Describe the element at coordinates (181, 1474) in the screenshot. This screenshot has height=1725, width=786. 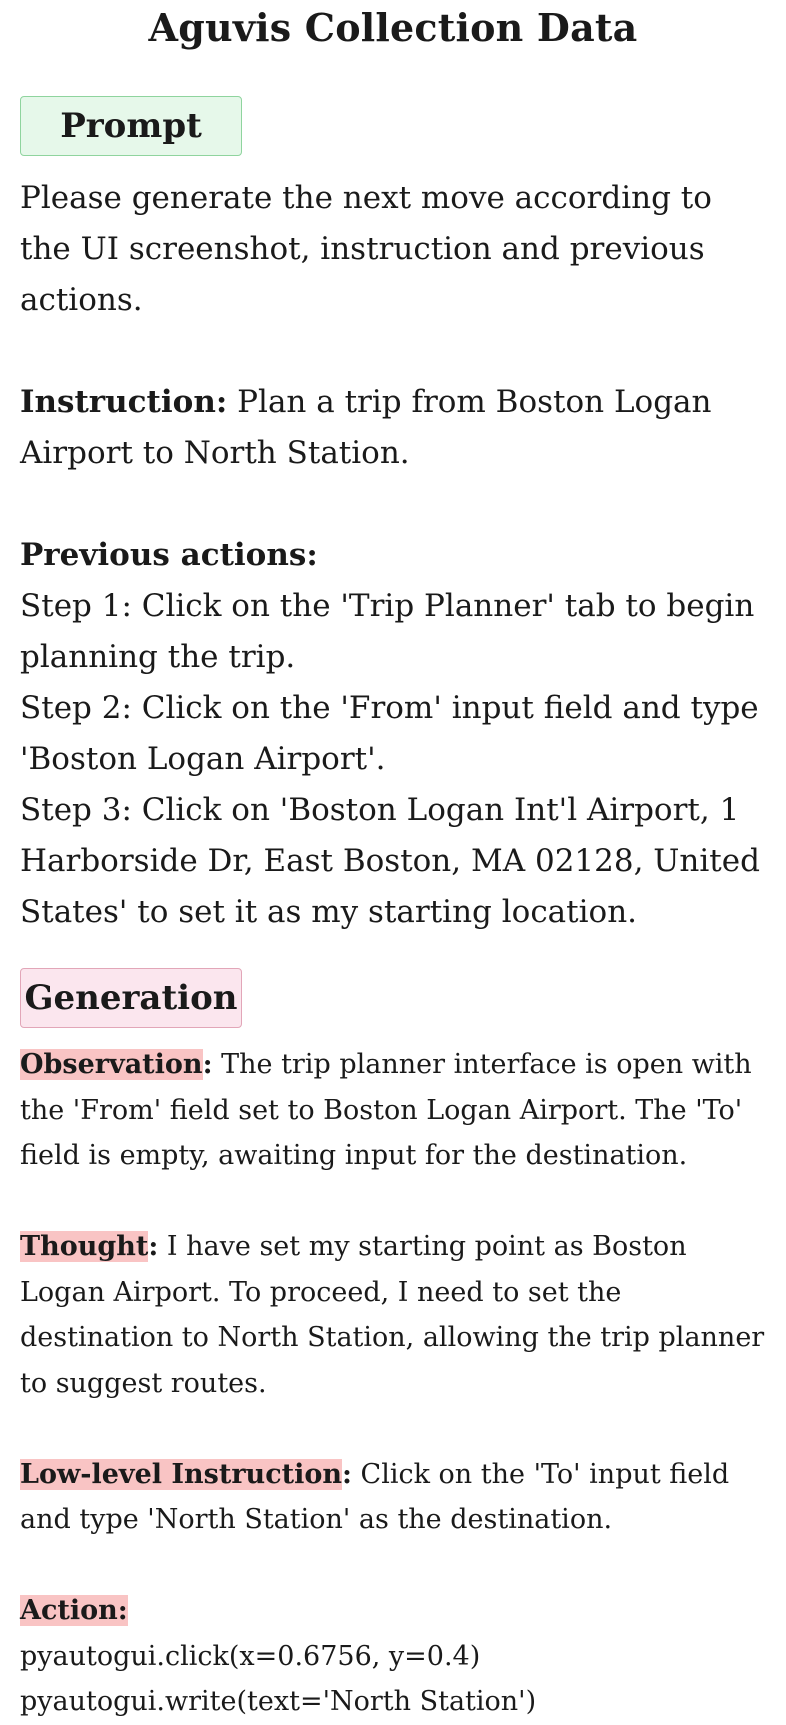
I see `low-level-instruction-label: Low-level Instruction` at that location.